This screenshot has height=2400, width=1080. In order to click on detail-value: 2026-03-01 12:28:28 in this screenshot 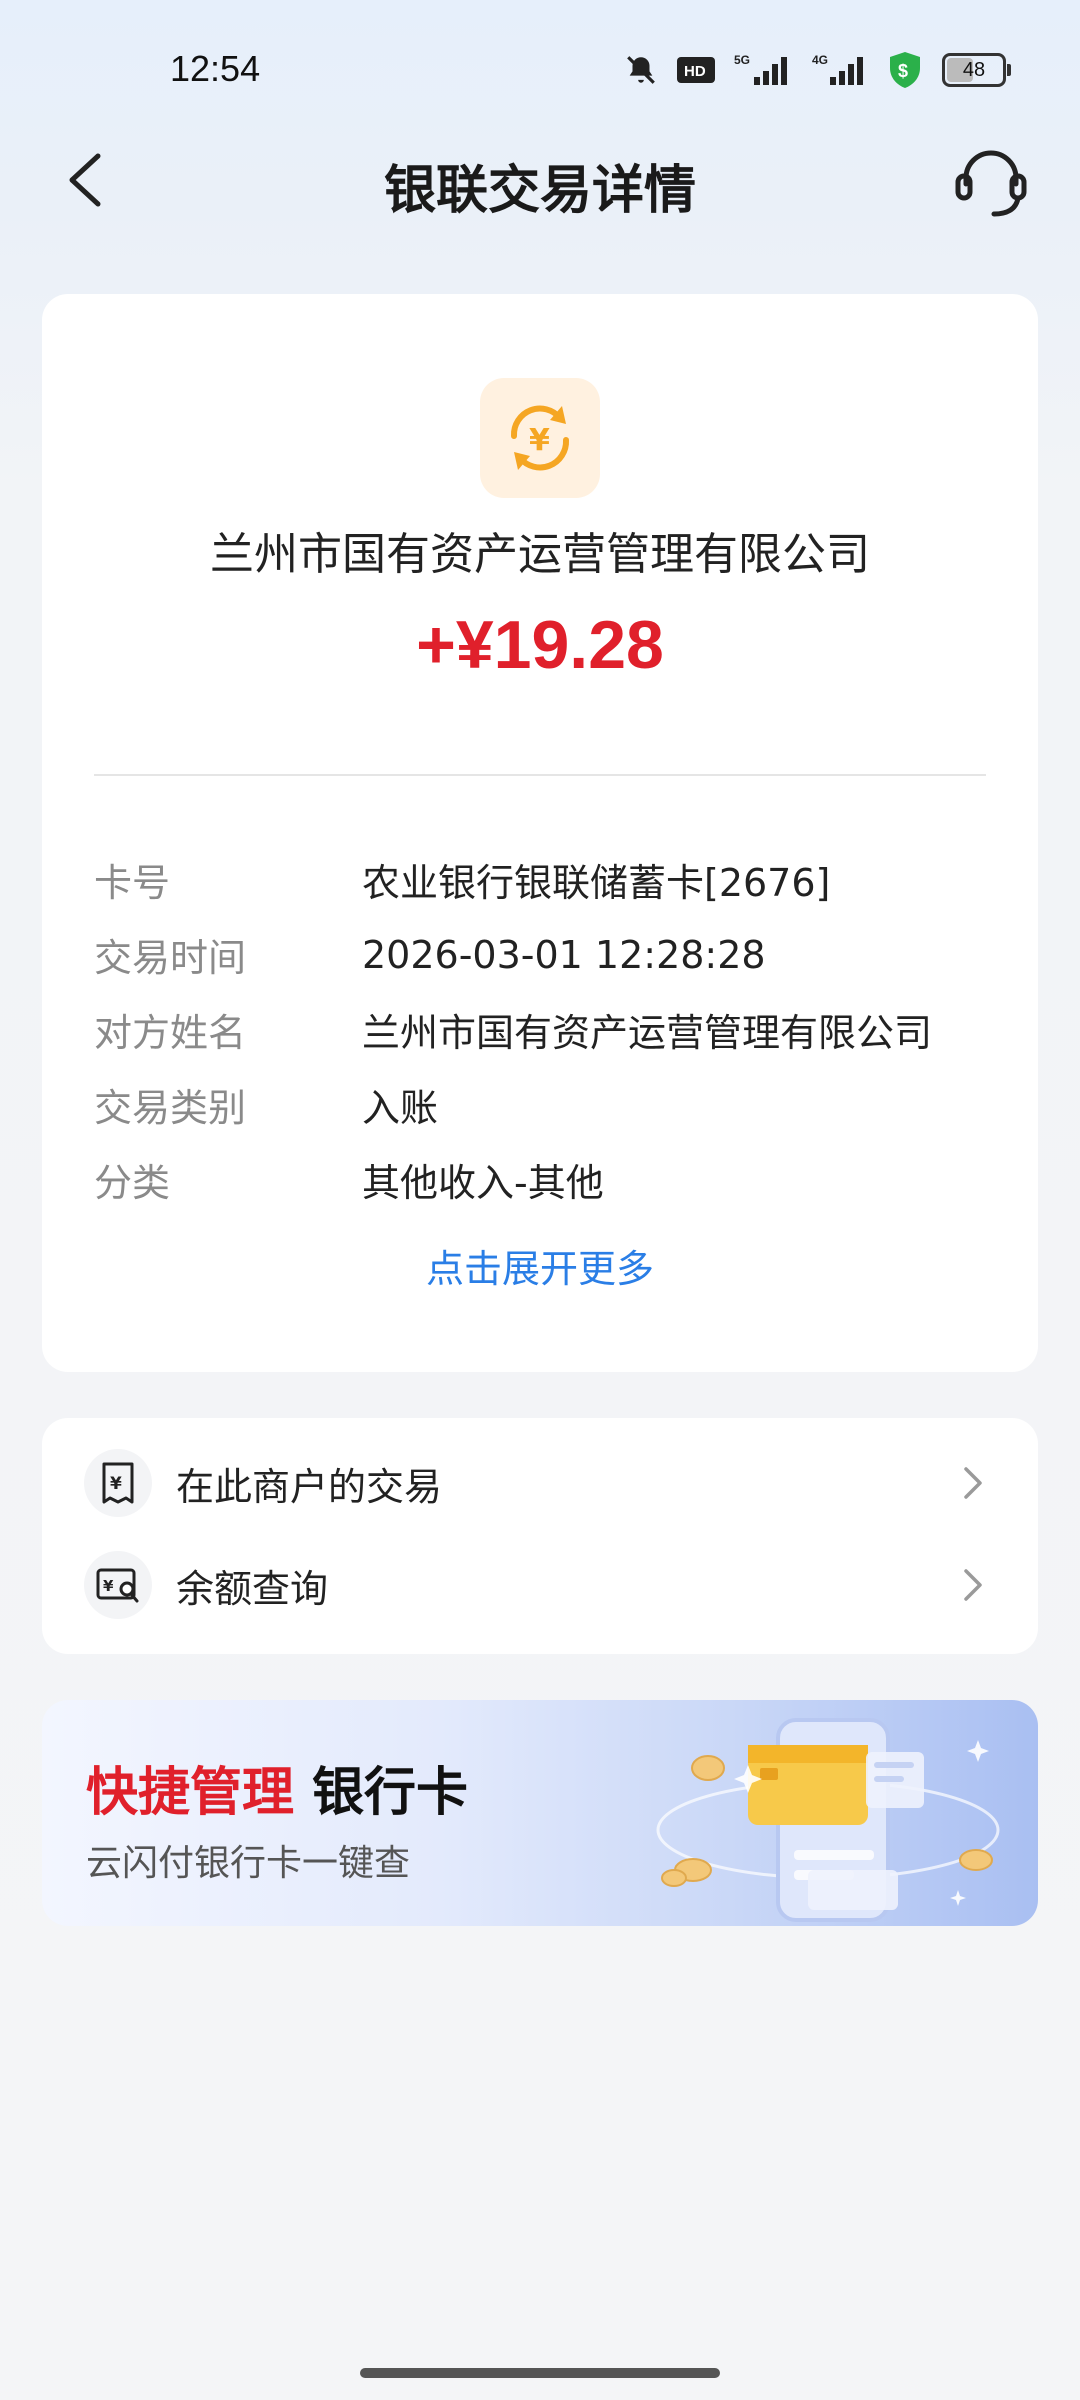, I will do `click(564, 954)`.